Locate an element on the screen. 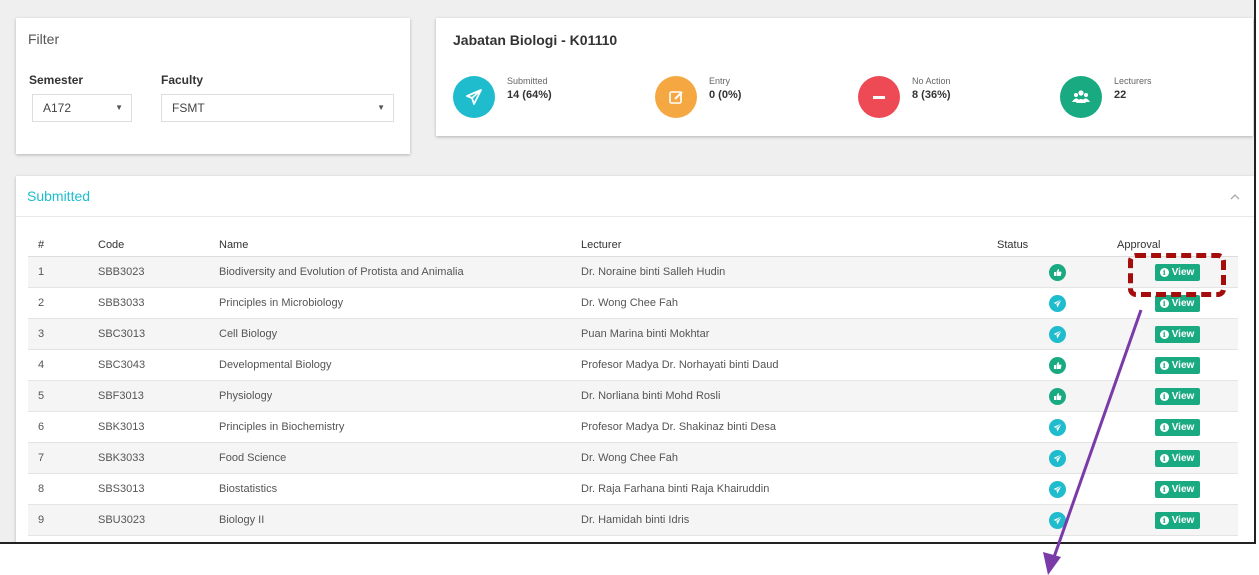 This screenshot has height=575, width=1259. panel-title: Submitted is located at coordinates (59, 196).